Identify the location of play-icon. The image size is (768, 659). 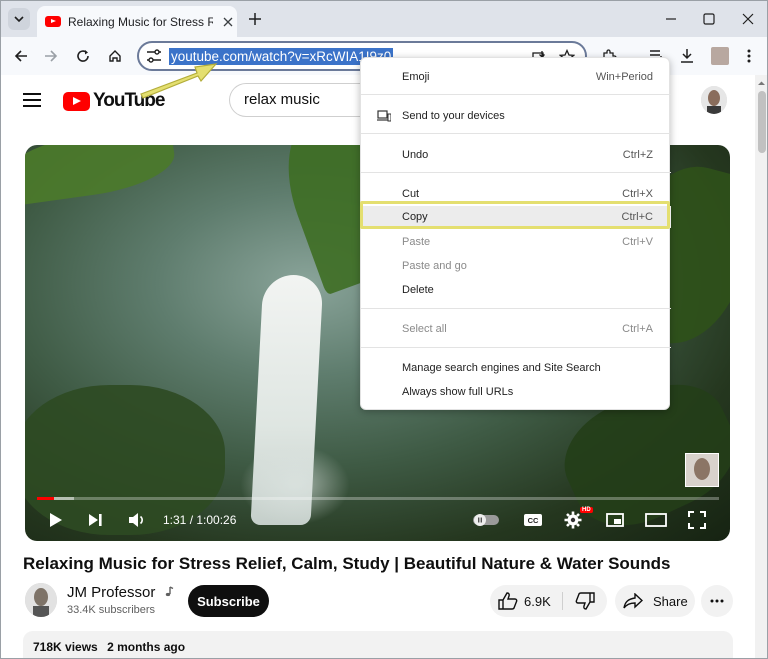
(56, 520).